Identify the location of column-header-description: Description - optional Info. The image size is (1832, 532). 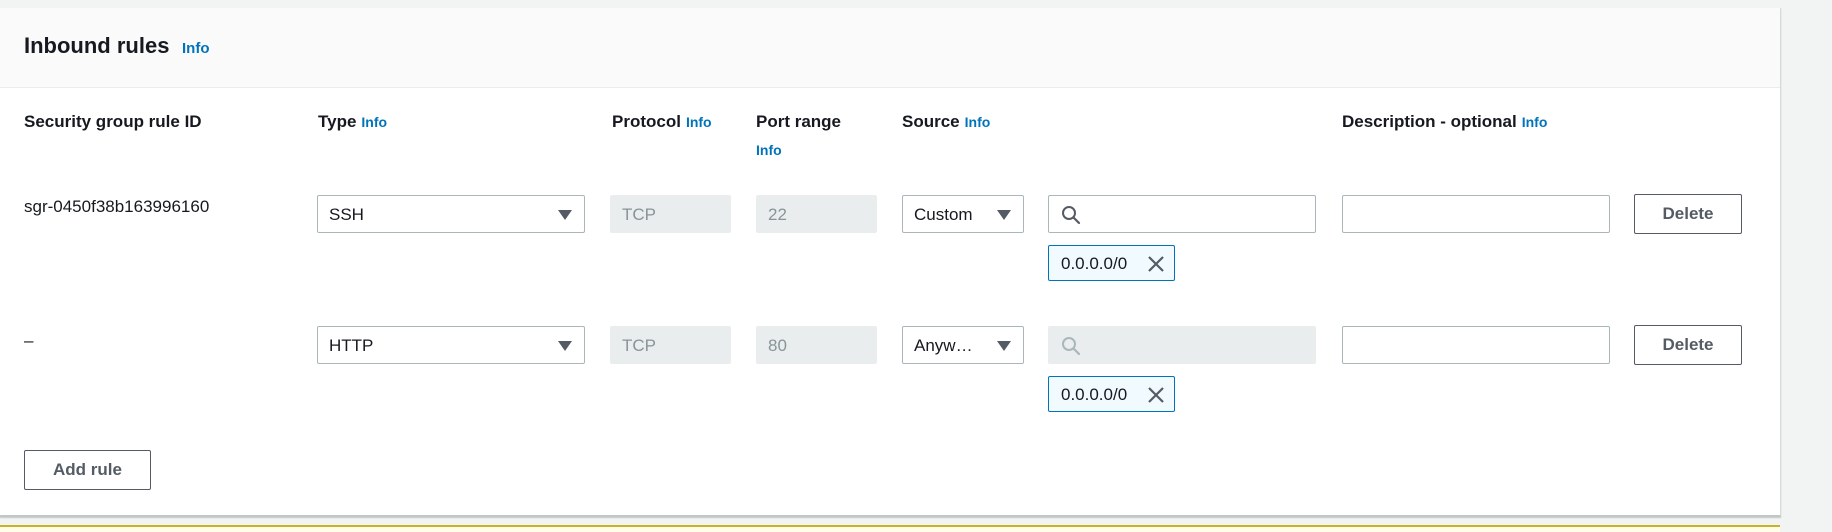
(1445, 121).